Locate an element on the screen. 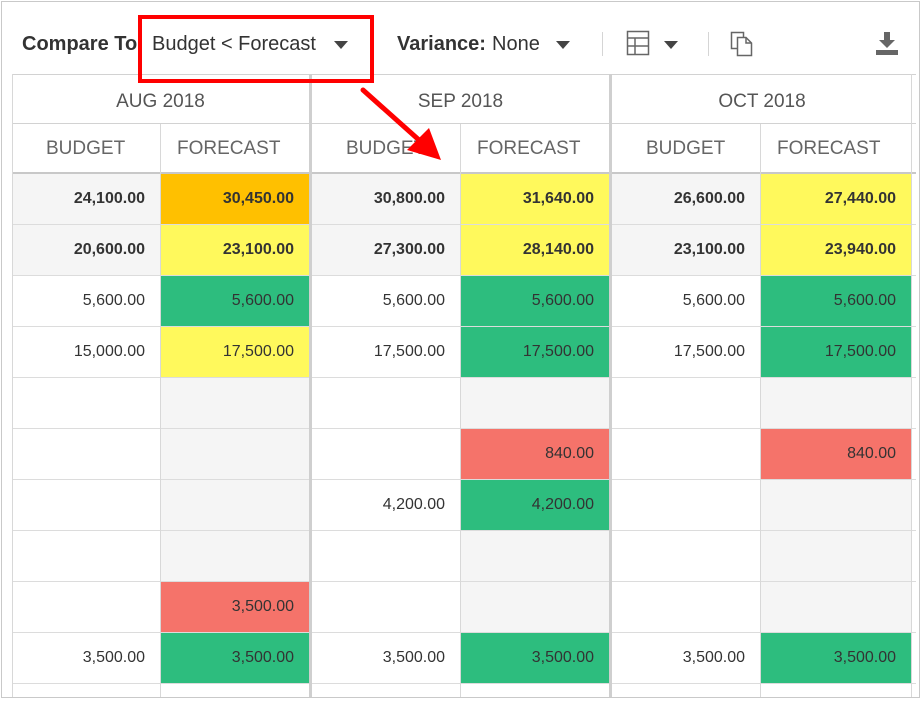 This screenshot has width=923, height=701. annotation-highlight-box is located at coordinates (256, 49).